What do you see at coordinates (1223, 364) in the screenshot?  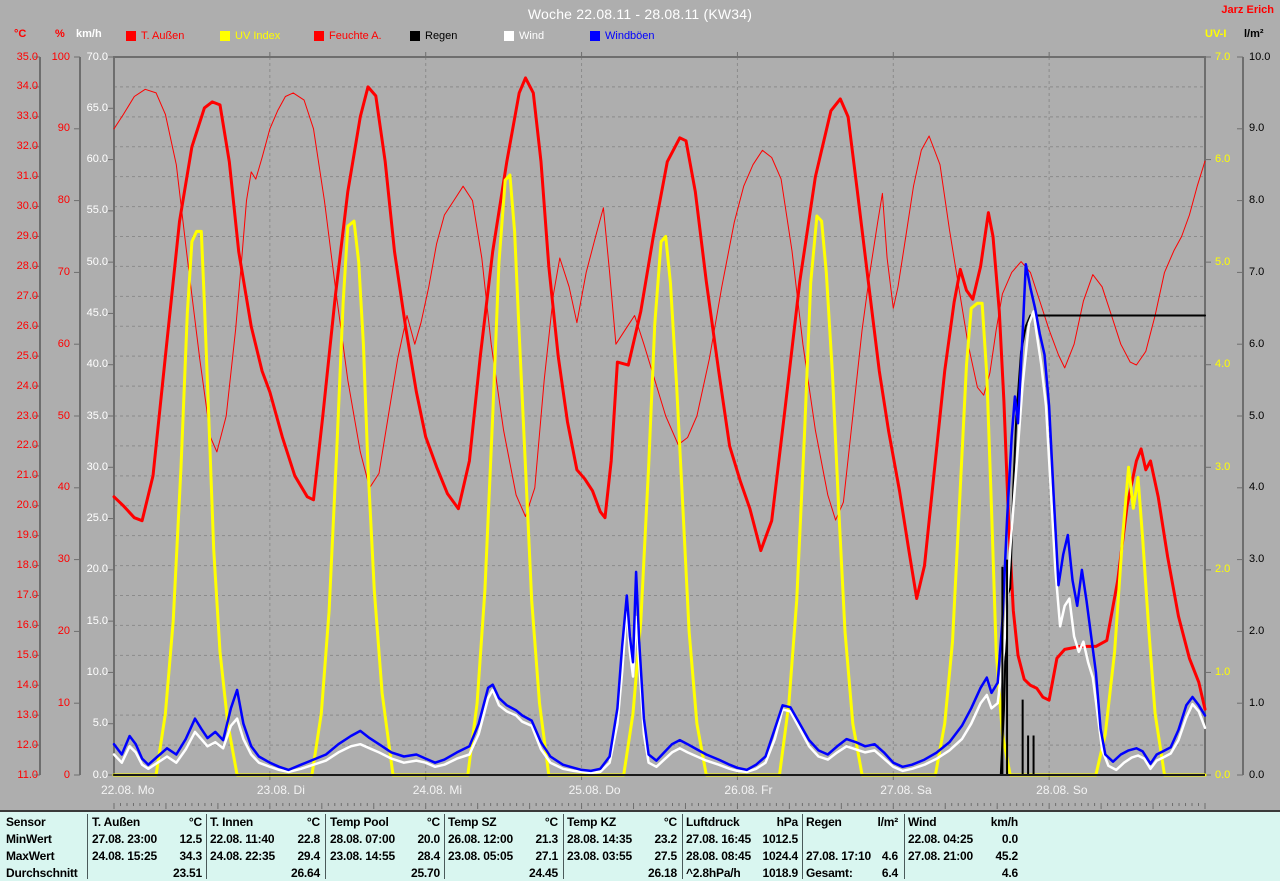 I see `uv-tick-label: 4.0` at bounding box center [1223, 364].